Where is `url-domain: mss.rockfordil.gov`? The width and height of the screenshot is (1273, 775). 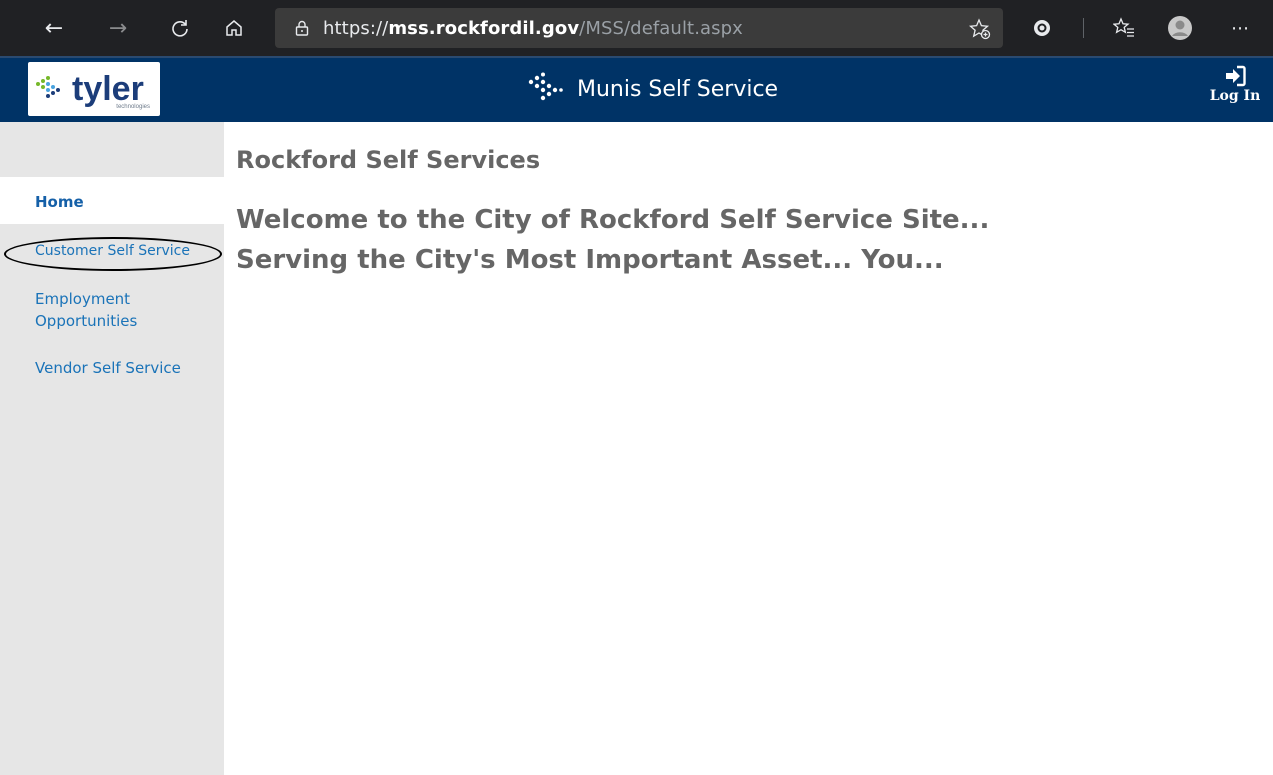 url-domain: mss.rockfordil.gov is located at coordinates (484, 28).